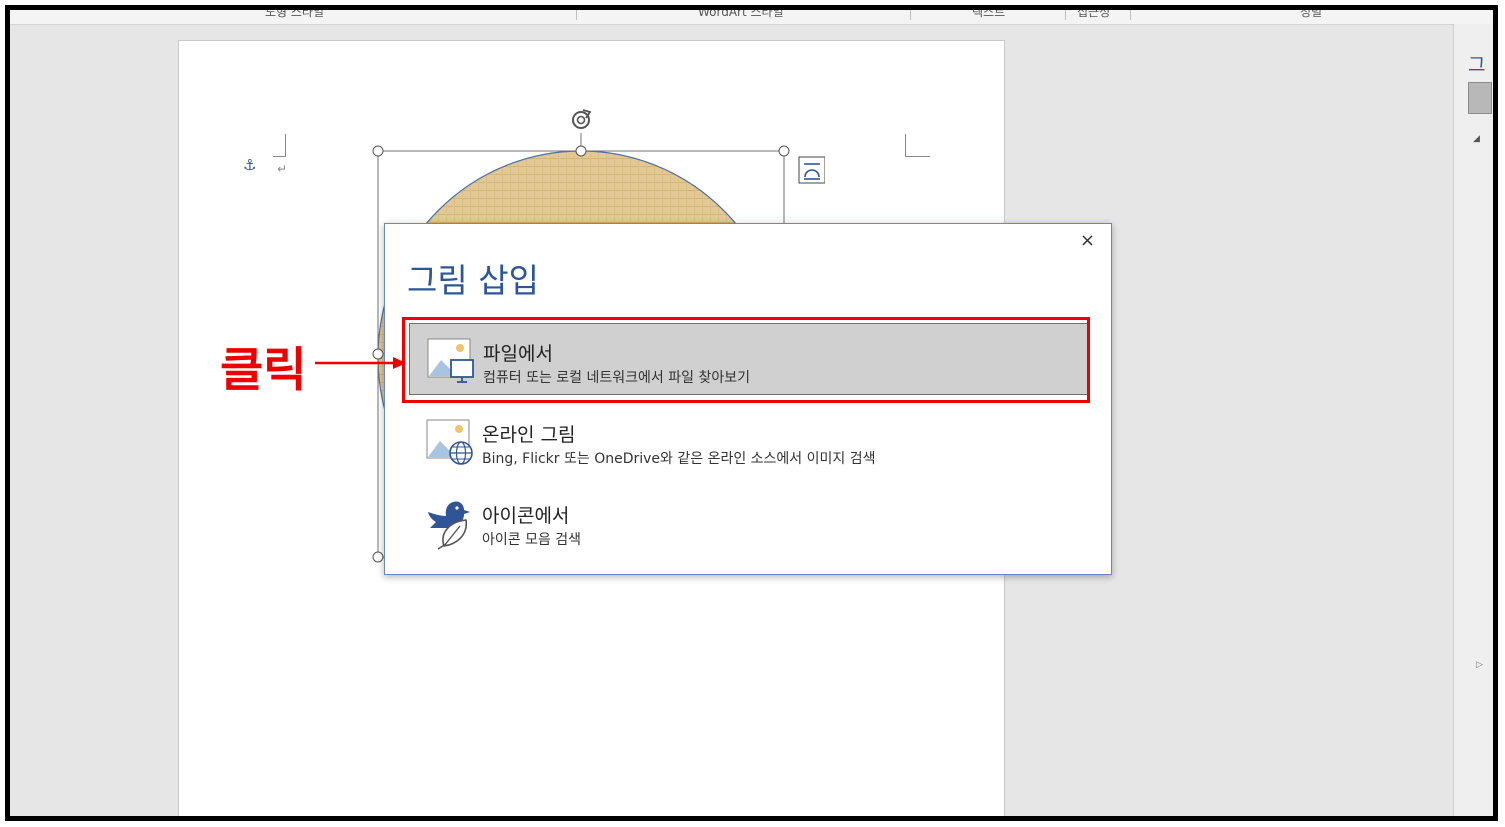 The width and height of the screenshot is (1505, 827). Describe the element at coordinates (1093, 15) in the screenshot. I see `ribbon-group-accessibility: 접근성` at that location.